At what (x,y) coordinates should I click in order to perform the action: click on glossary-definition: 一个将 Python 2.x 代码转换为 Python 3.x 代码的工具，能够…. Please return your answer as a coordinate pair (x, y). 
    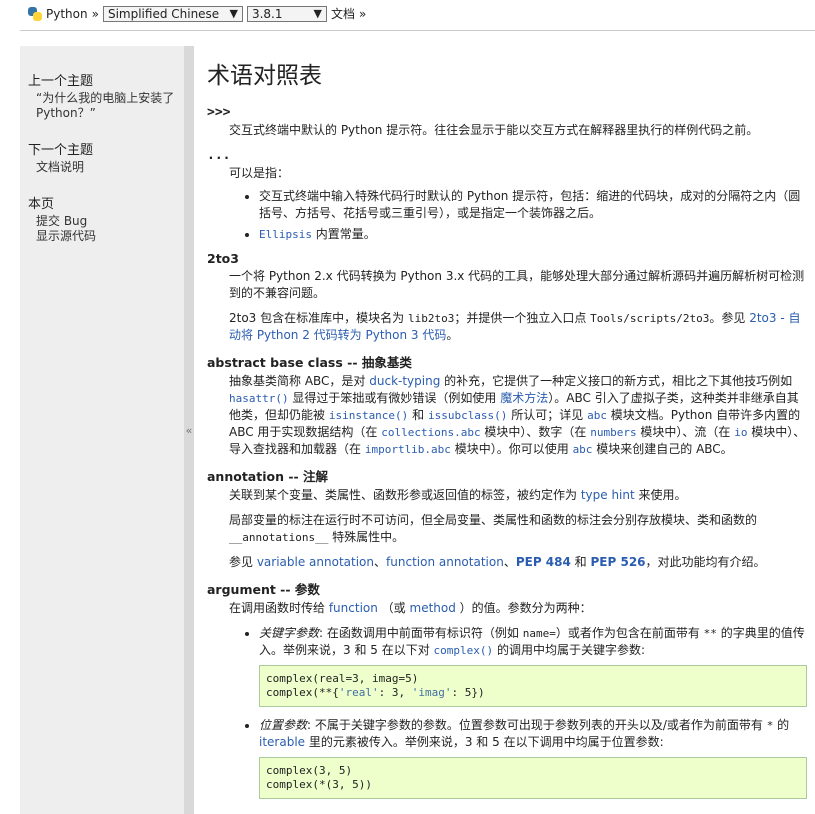
    Looking at the image, I should click on (518, 306).